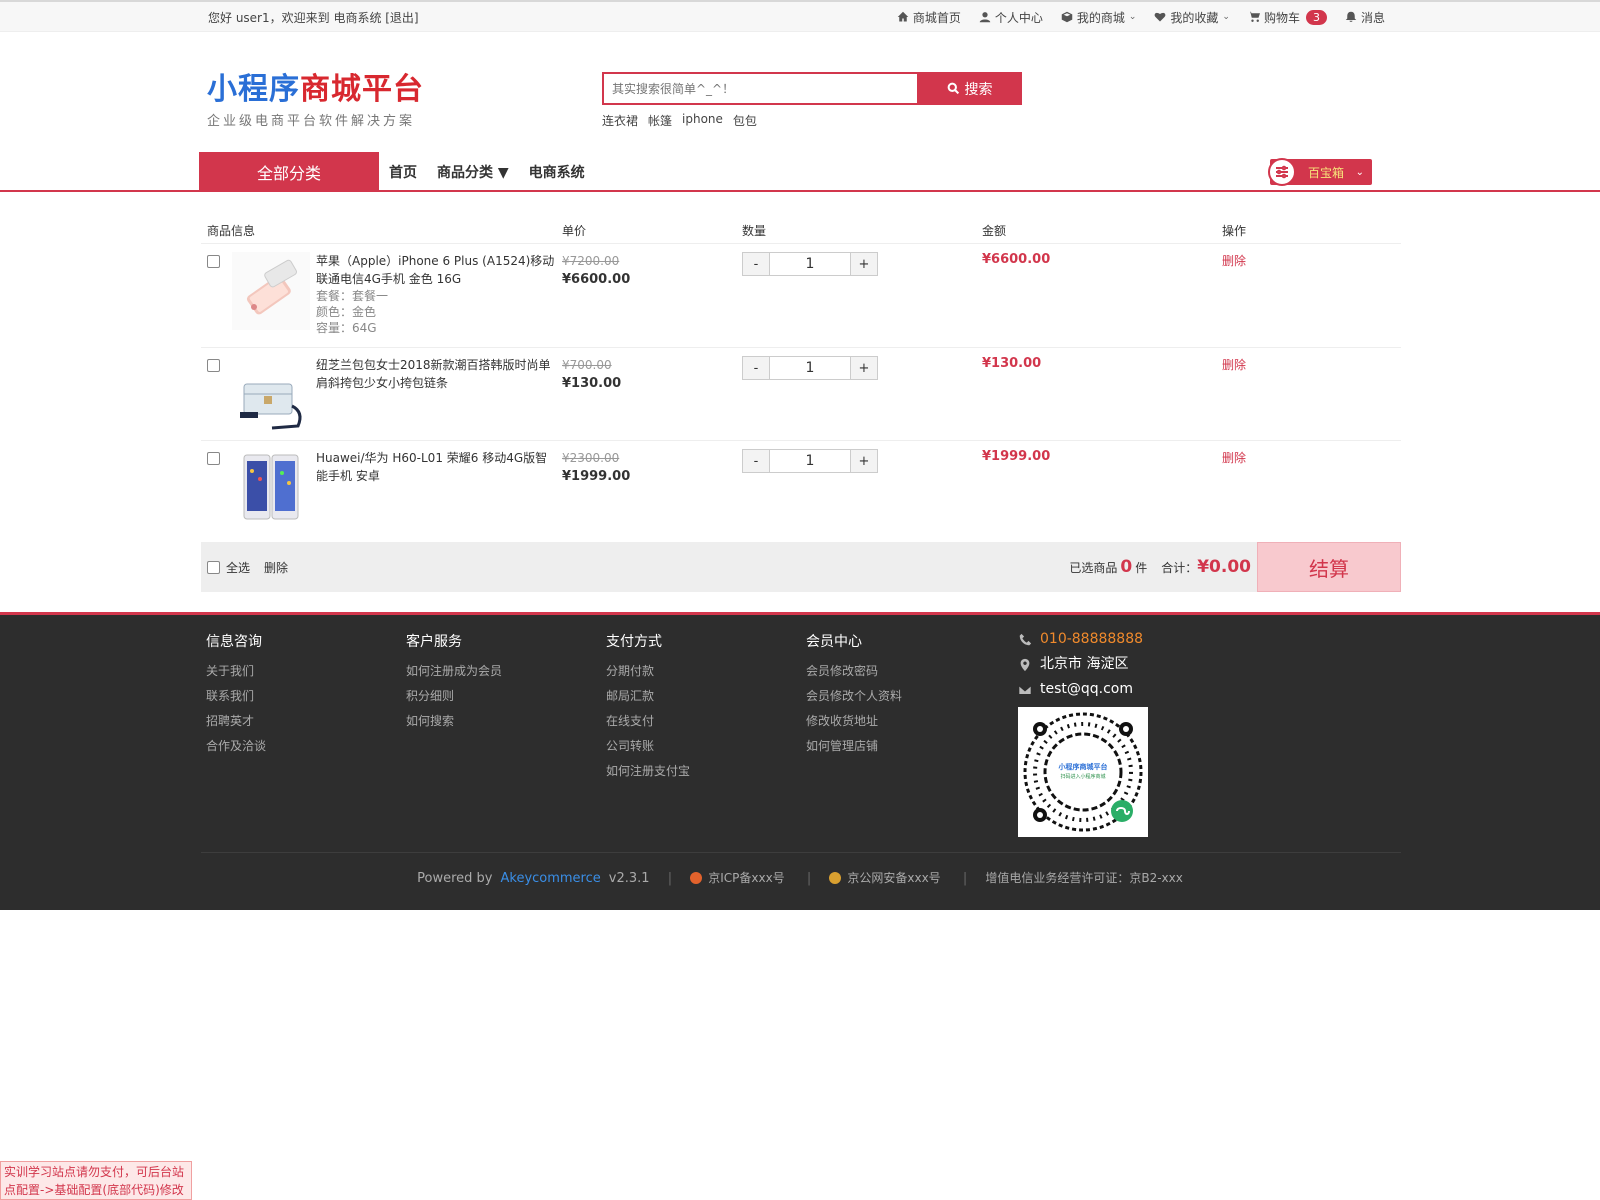 The width and height of the screenshot is (1600, 1200). I want to click on site-logo: 小程序商城平台 企业级电商平台软件解决方案, so click(315, 100).